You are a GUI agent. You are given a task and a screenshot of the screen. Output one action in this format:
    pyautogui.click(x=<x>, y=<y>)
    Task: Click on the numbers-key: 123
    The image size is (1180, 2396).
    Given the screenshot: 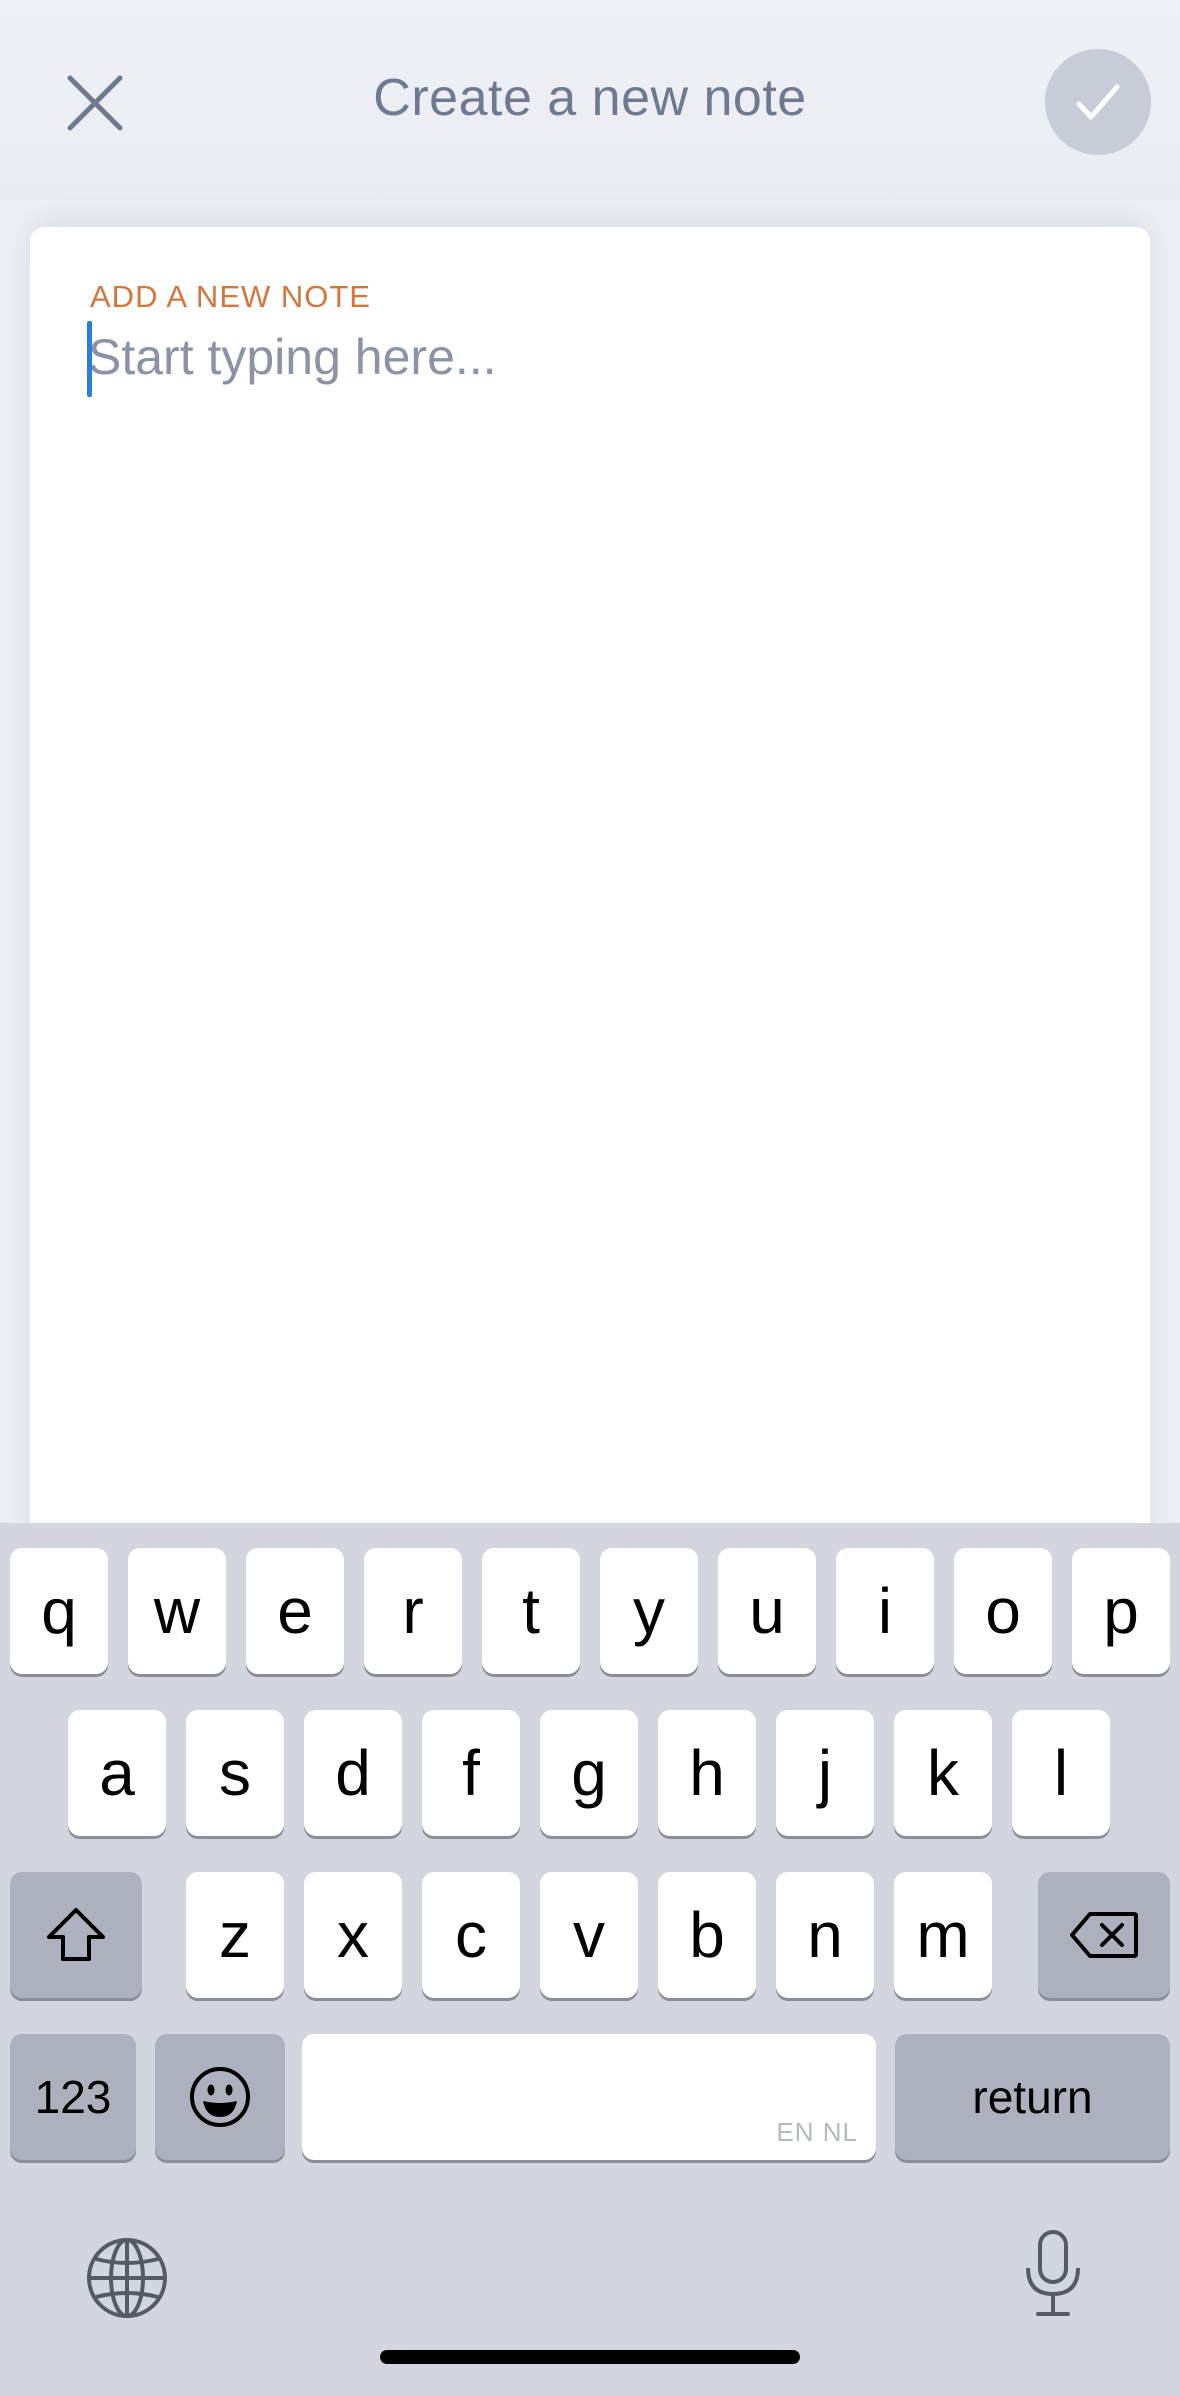 What is the action you would take?
    pyautogui.click(x=73, y=2097)
    